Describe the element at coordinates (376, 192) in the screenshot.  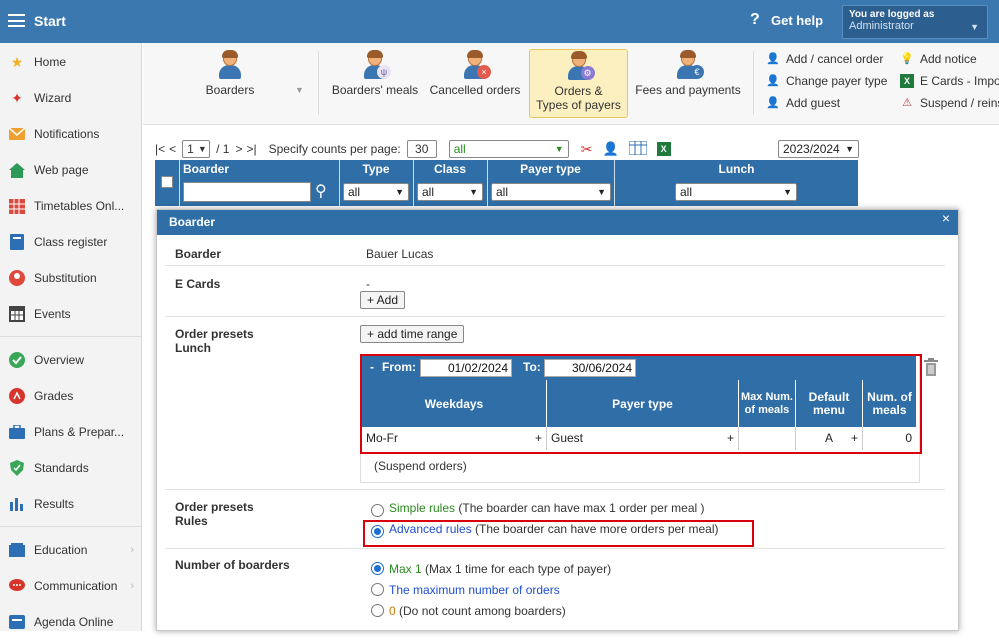
I see `type-filter: all ▼` at that location.